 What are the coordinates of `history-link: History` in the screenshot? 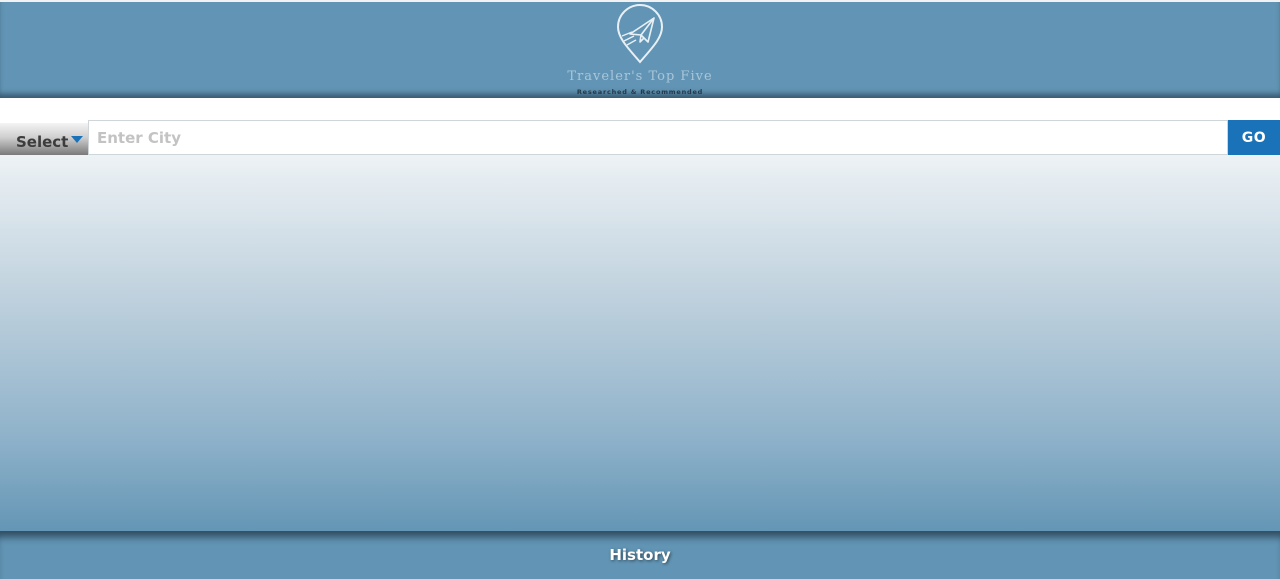 It's located at (640, 555).